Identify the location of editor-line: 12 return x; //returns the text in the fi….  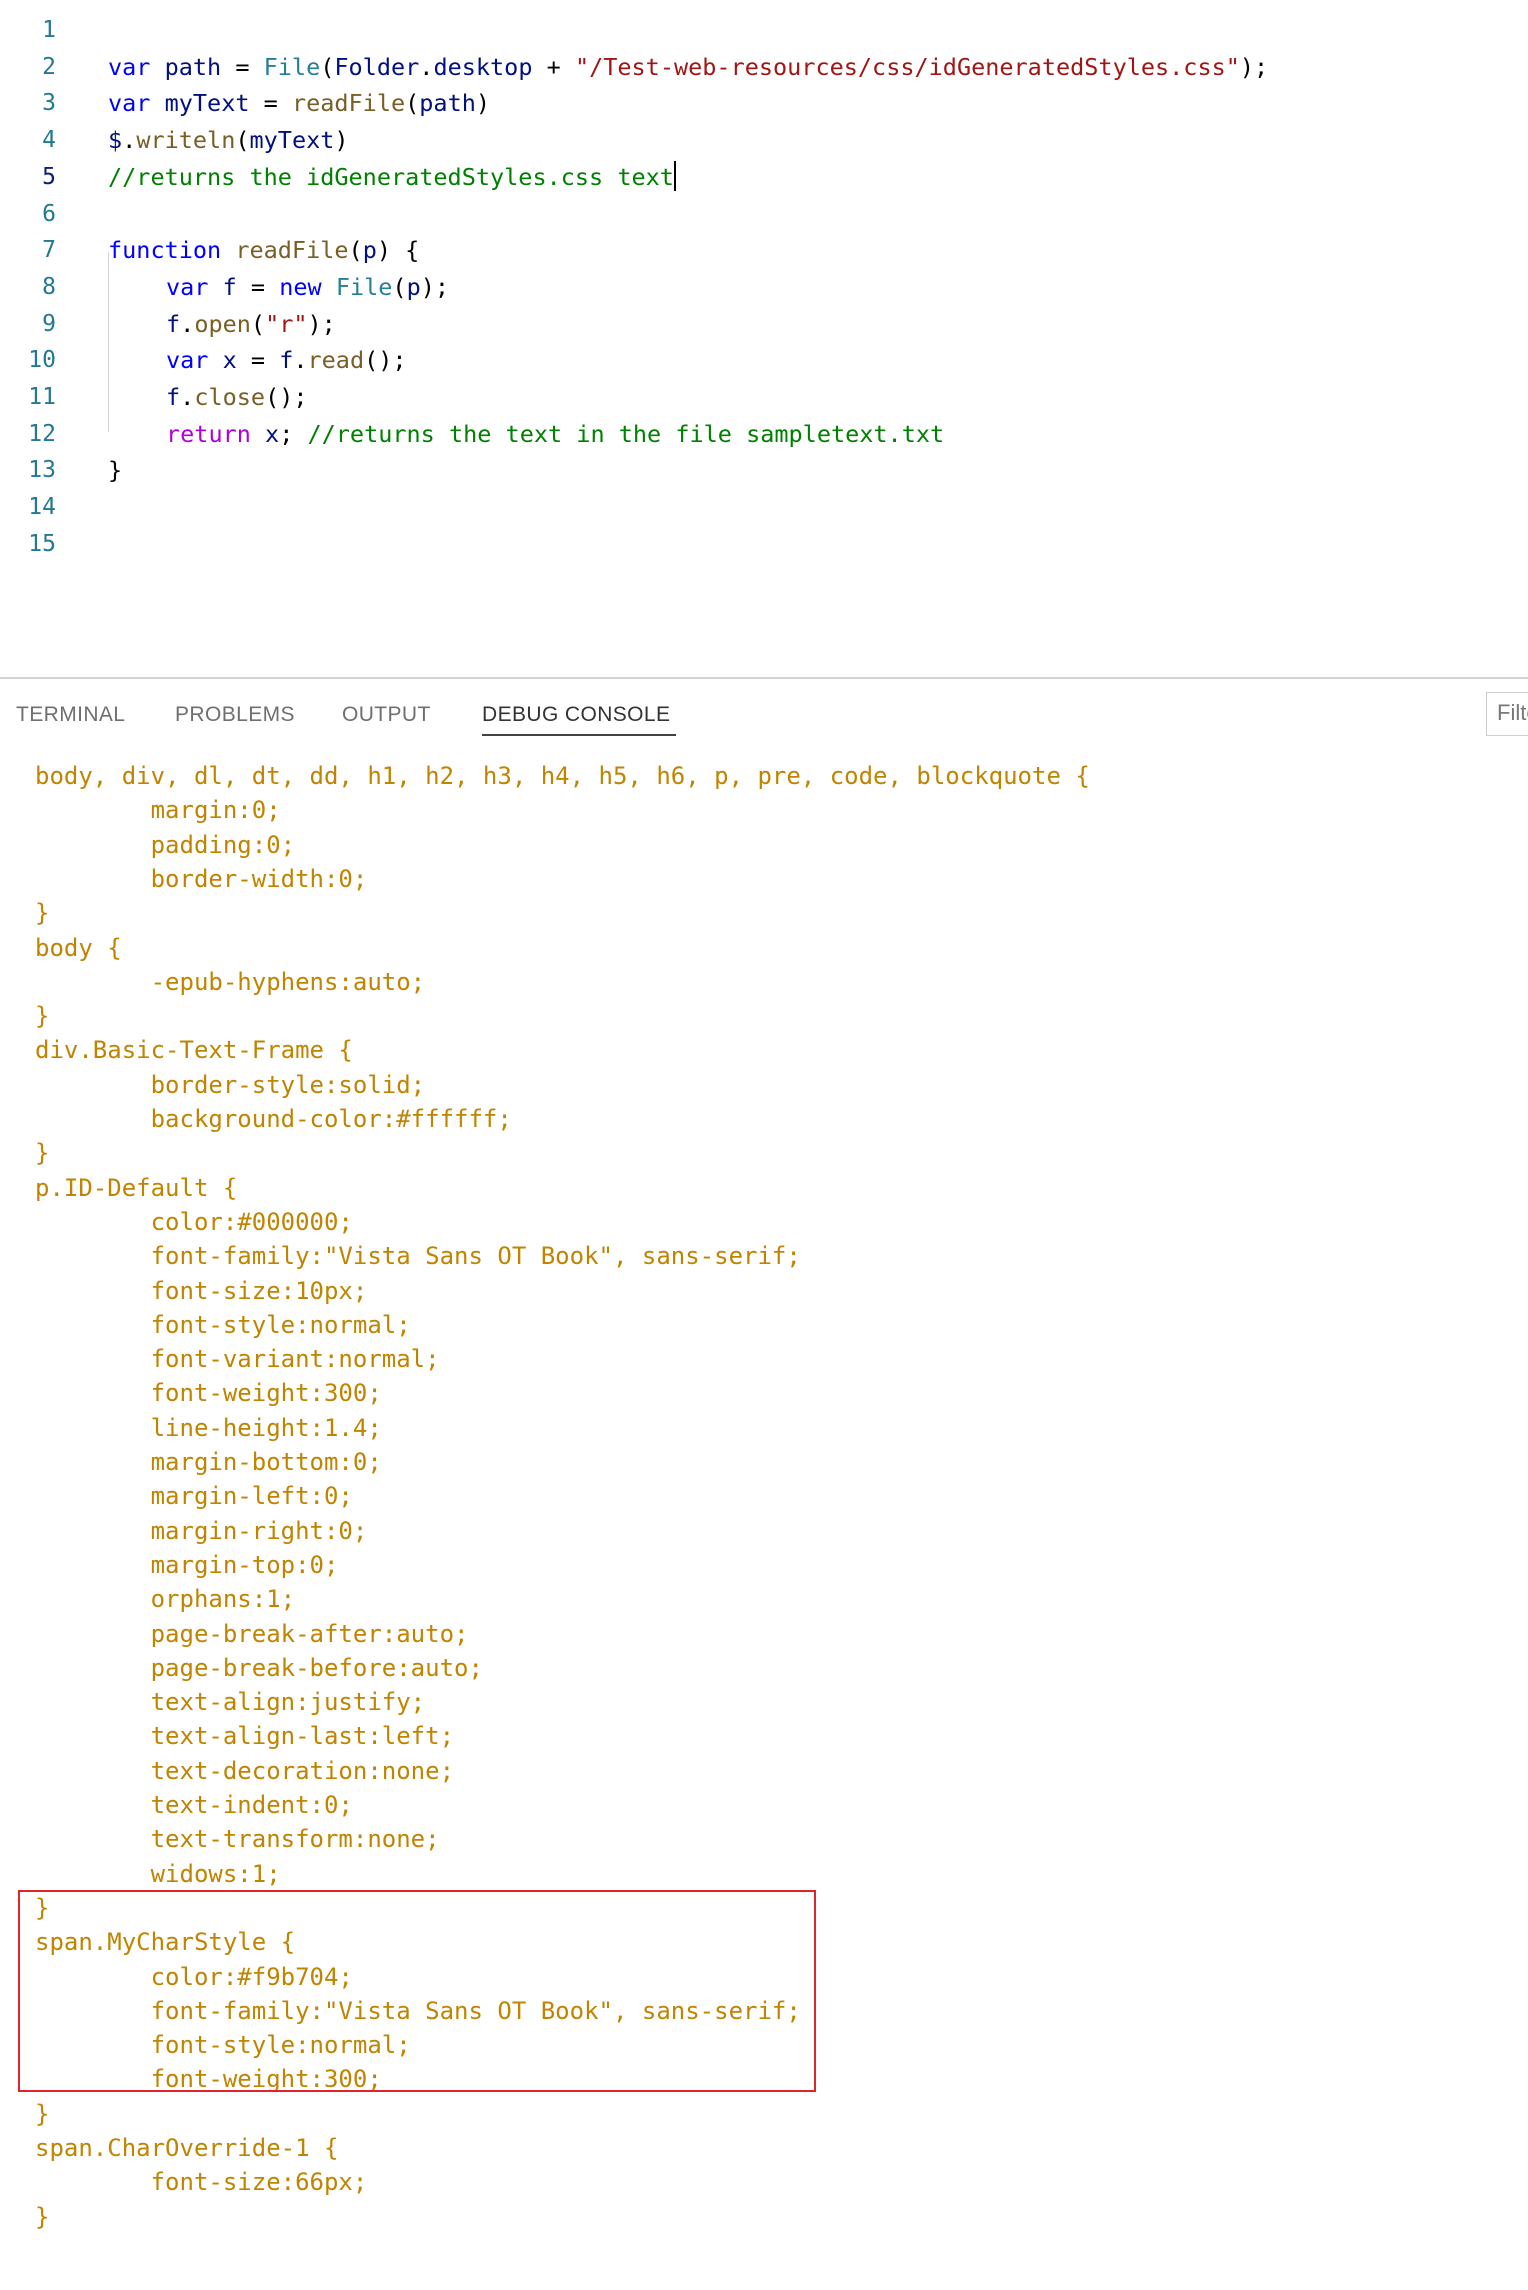
(764, 434).